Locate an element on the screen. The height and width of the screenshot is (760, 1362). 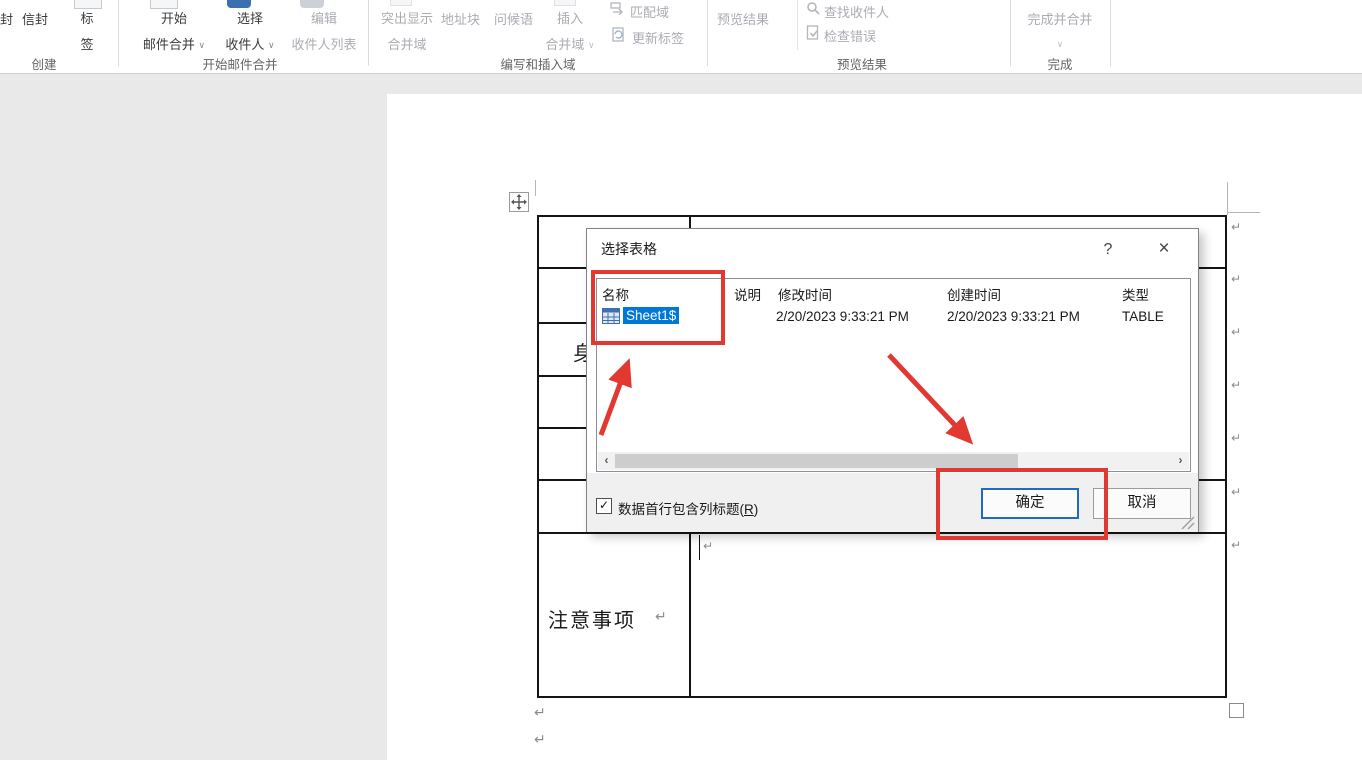
clipped-left-button: 封 is located at coordinates (7, 19).